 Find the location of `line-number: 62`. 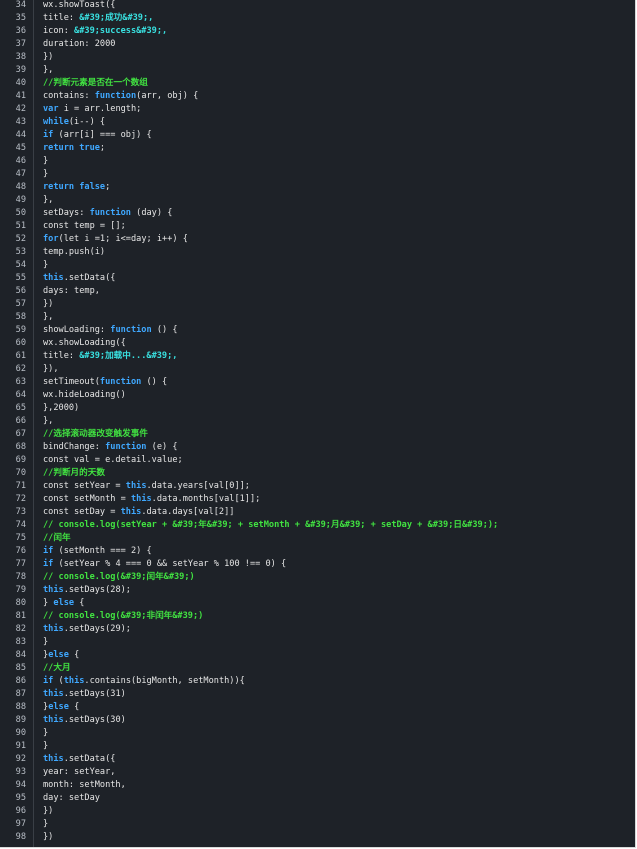

line-number: 62 is located at coordinates (20, 369).